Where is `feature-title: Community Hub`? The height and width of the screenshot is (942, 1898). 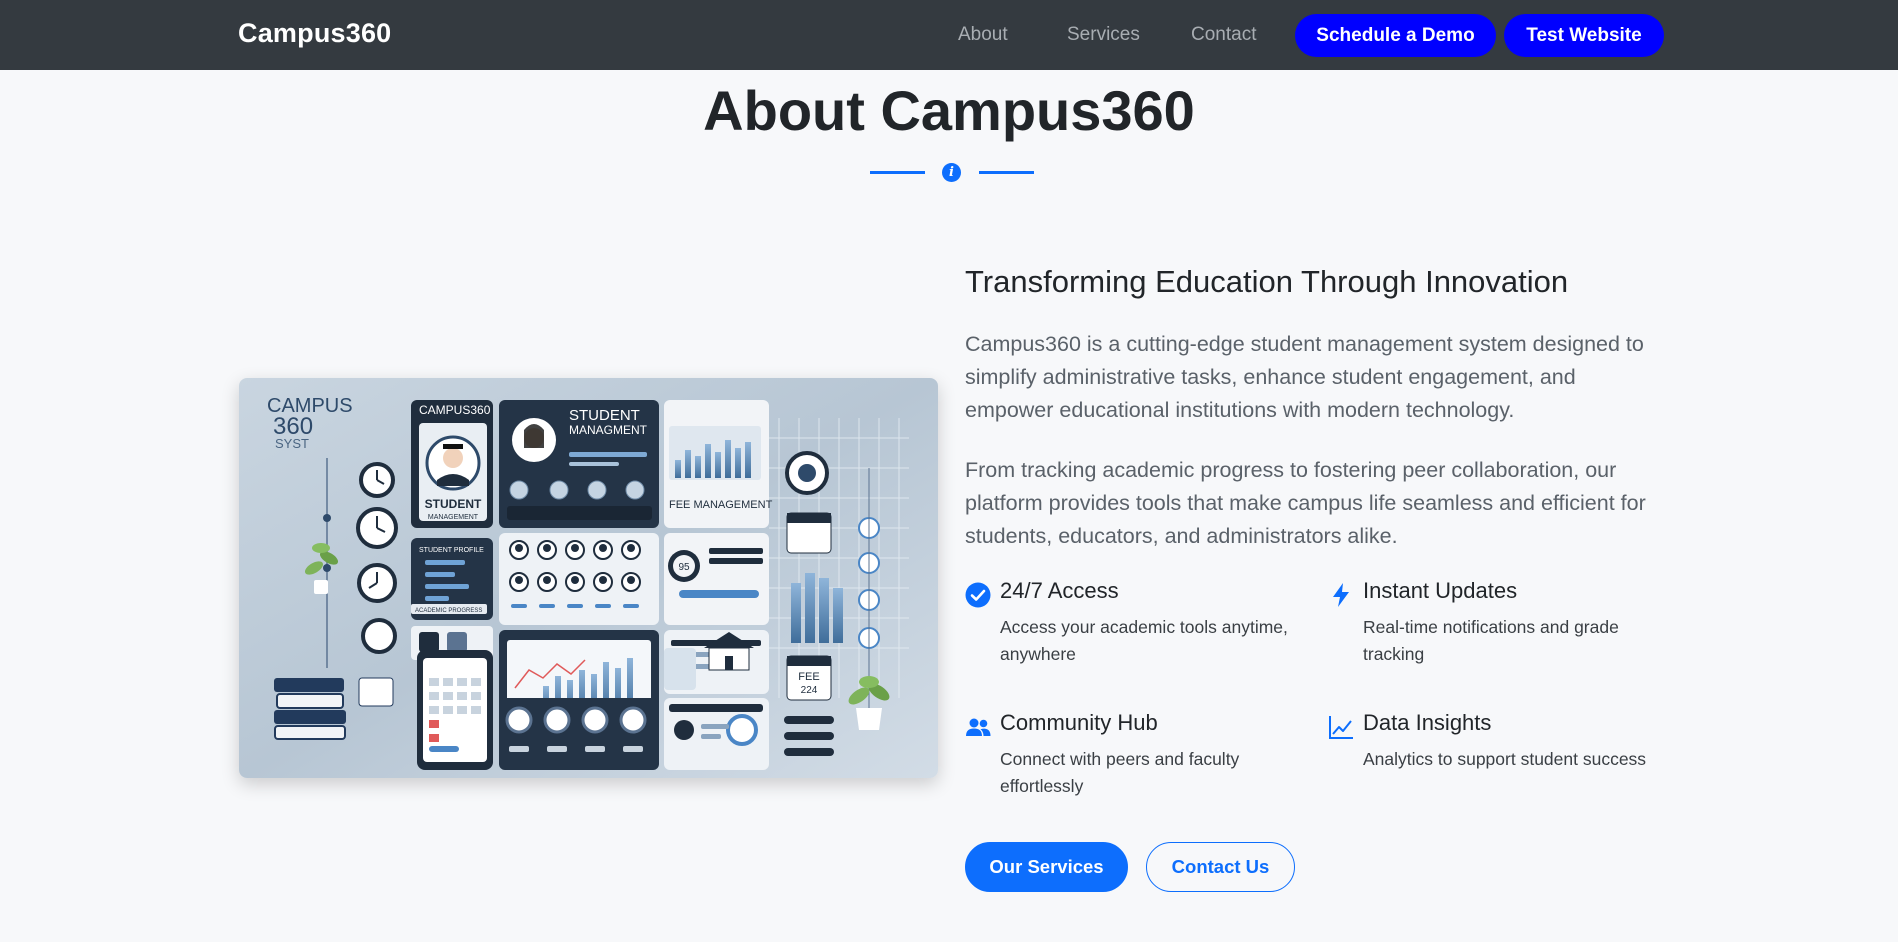
feature-title: Community Hub is located at coordinates (1079, 722).